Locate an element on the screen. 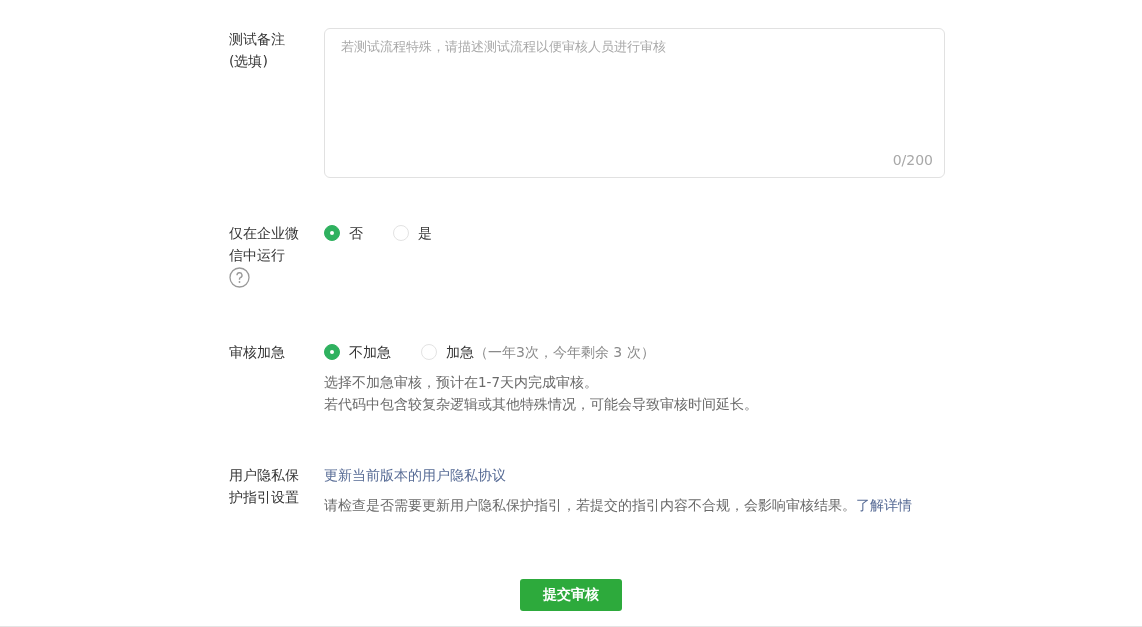 This screenshot has height=627, width=1142. radio-label: 加急 is located at coordinates (460, 352).